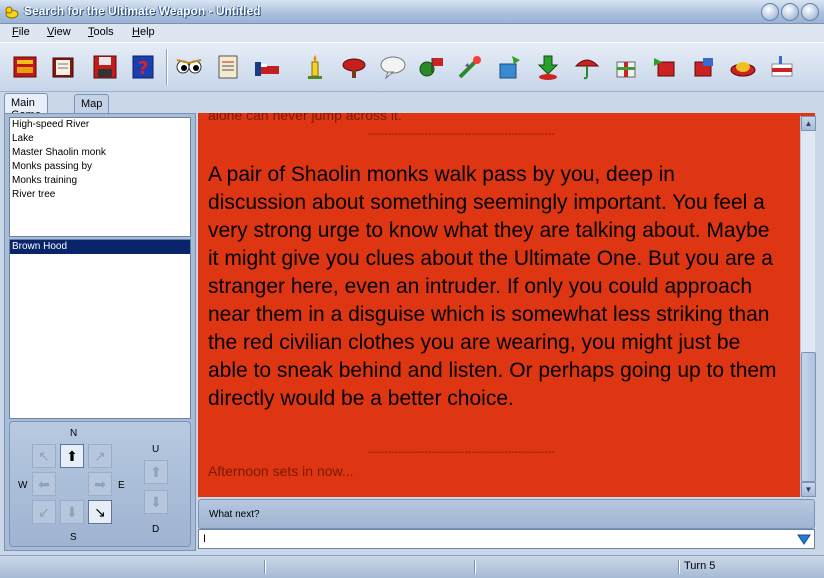  What do you see at coordinates (156, 502) in the screenshot?
I see `down-arrow-icon: ⬇` at bounding box center [156, 502].